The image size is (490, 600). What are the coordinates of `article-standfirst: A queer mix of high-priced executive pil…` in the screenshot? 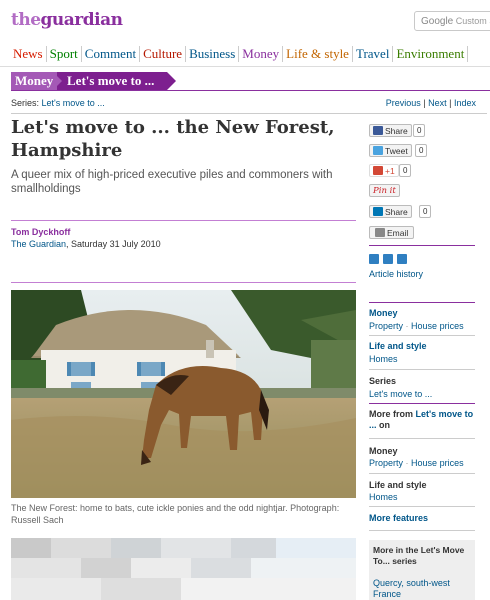 It's located at (172, 182).